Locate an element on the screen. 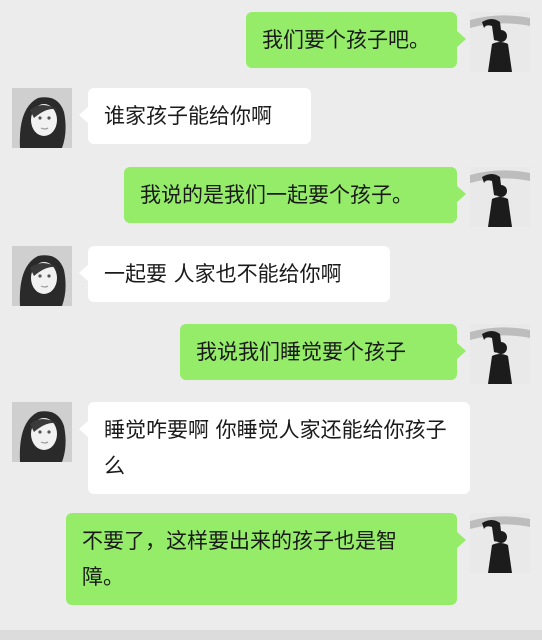 This screenshot has height=640, width=542. message-bubble-me: 我说的是我们一起要个孩子。 is located at coordinates (295, 195).